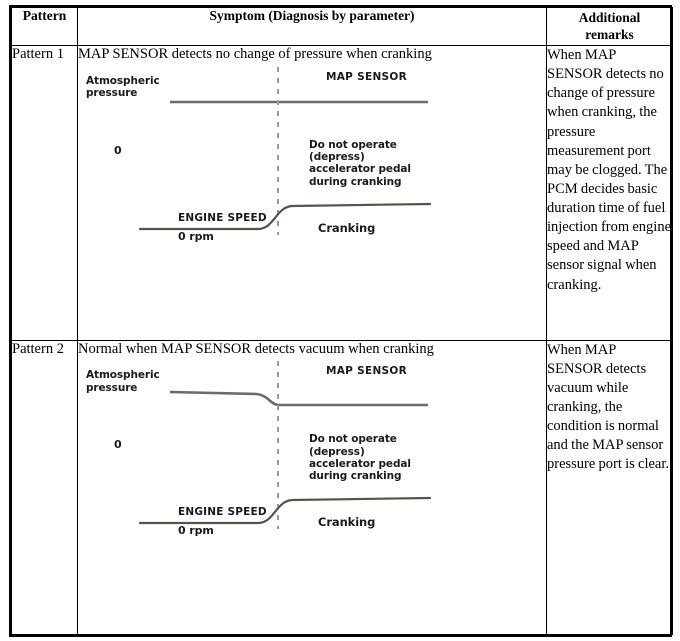 Image resolution: width=680 pixels, height=641 pixels. What do you see at coordinates (609, 17) in the screenshot?
I see `column-header-remarks-line1: Additional` at bounding box center [609, 17].